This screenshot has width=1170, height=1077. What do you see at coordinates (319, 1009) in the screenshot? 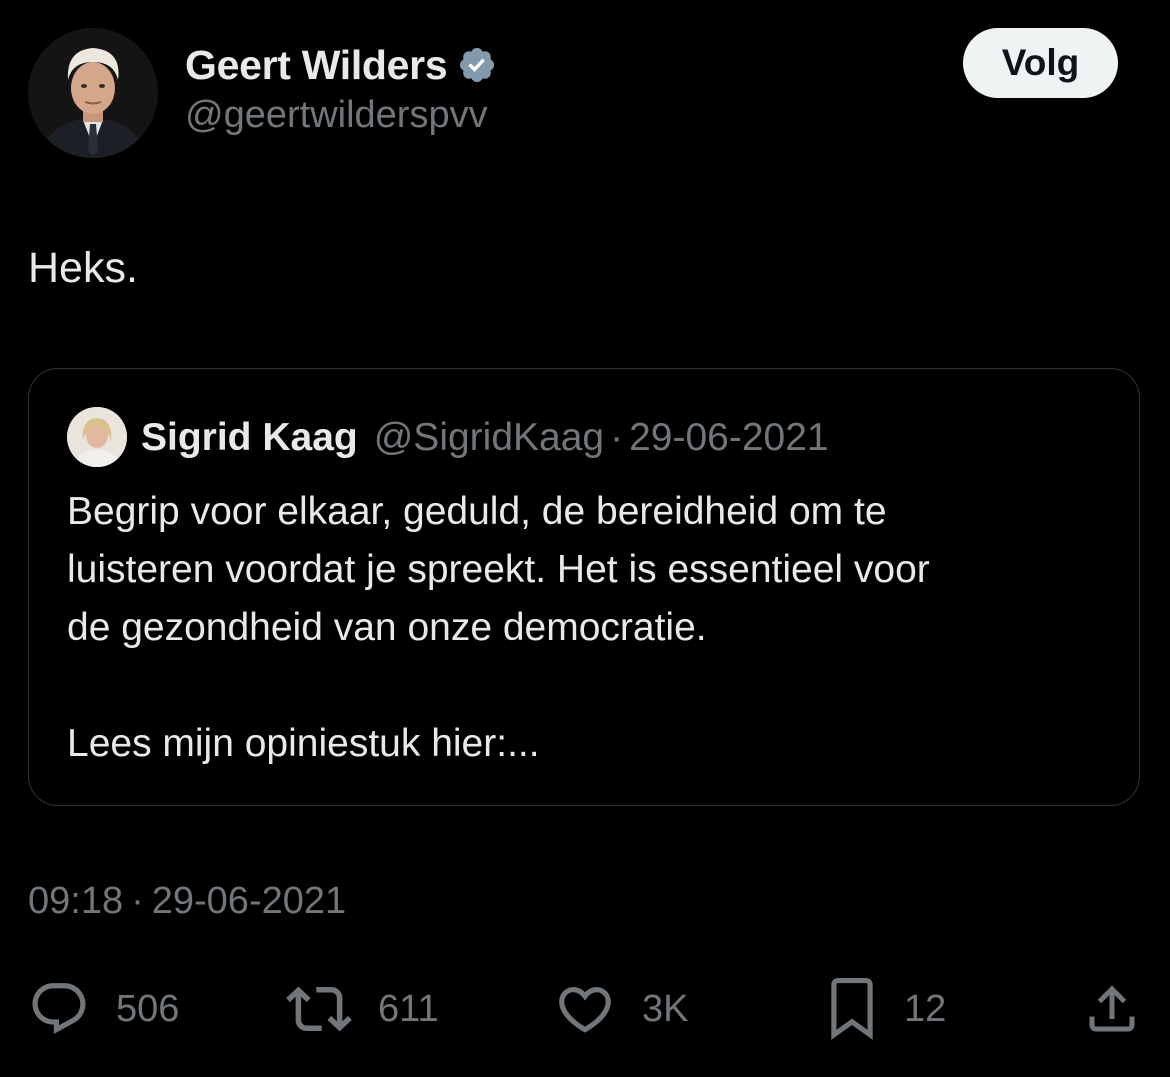
I see `retweet-arrows-icon` at bounding box center [319, 1009].